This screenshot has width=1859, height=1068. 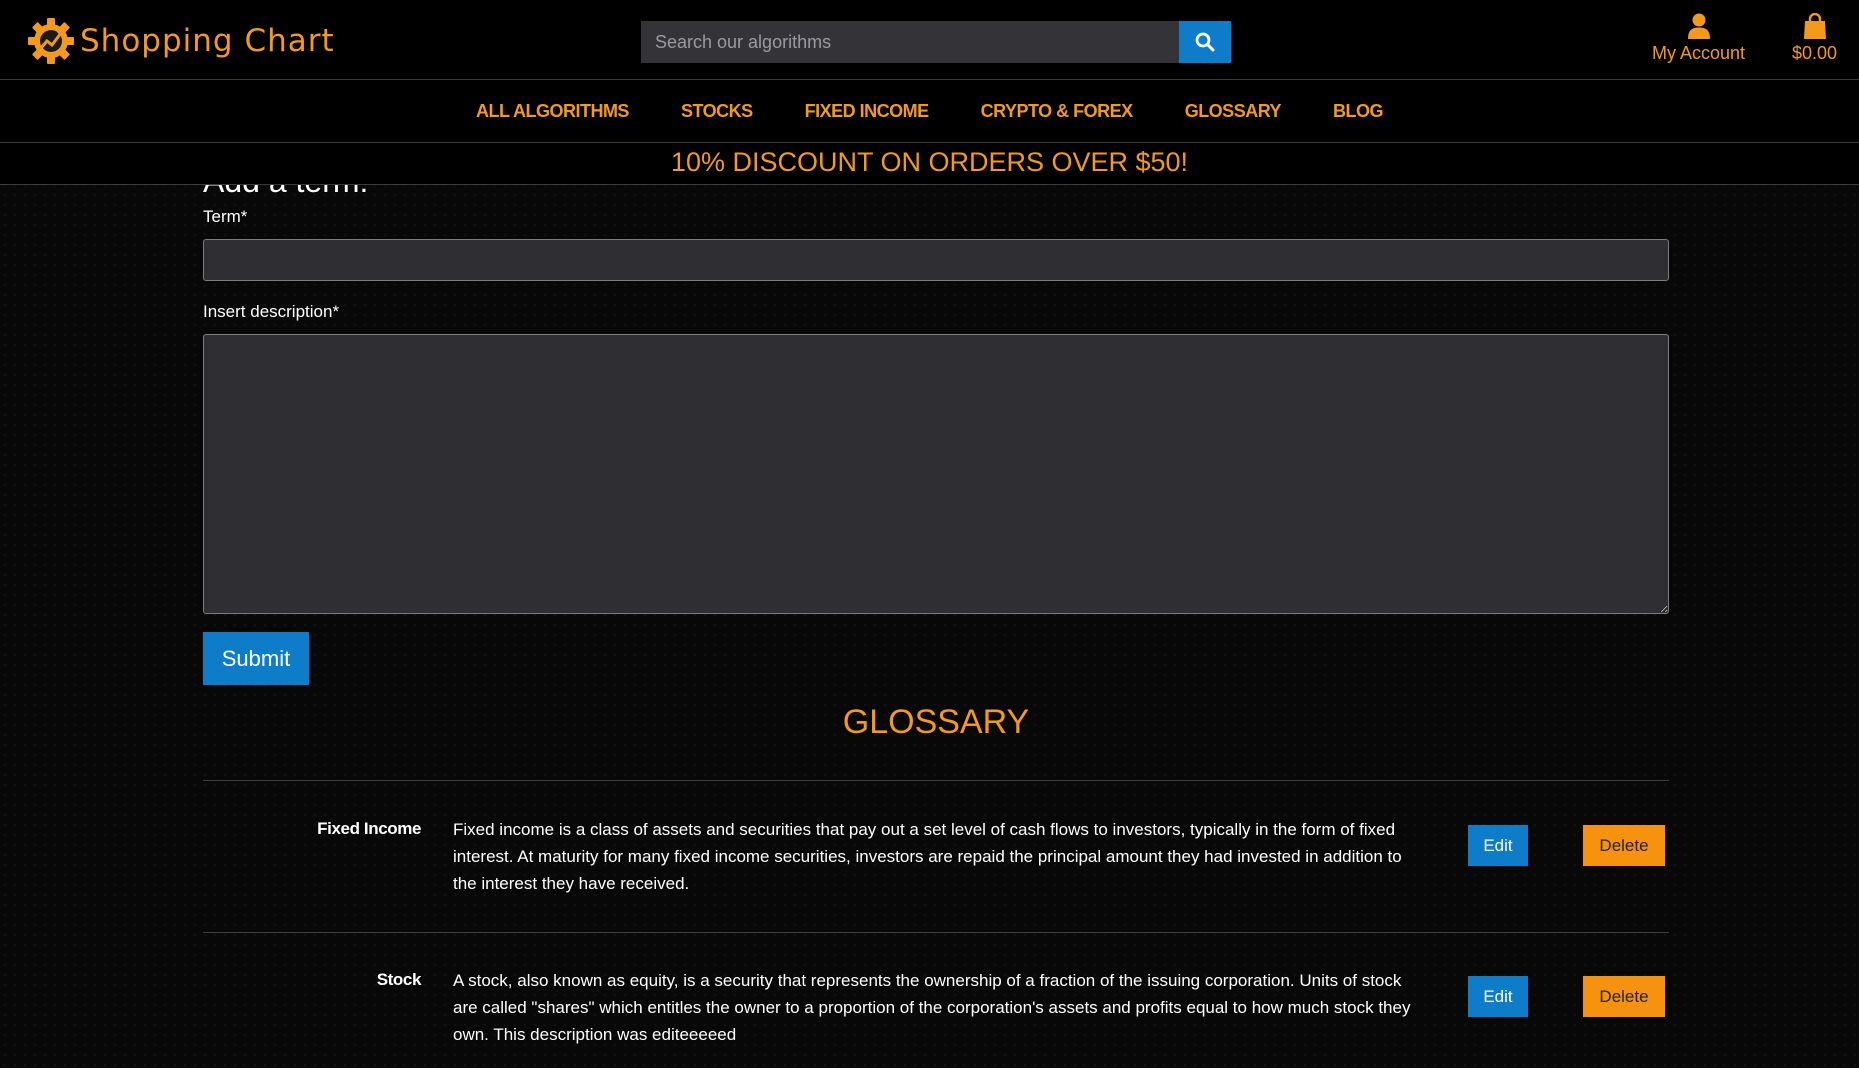 I want to click on term-label: Term*, so click(x=225, y=216).